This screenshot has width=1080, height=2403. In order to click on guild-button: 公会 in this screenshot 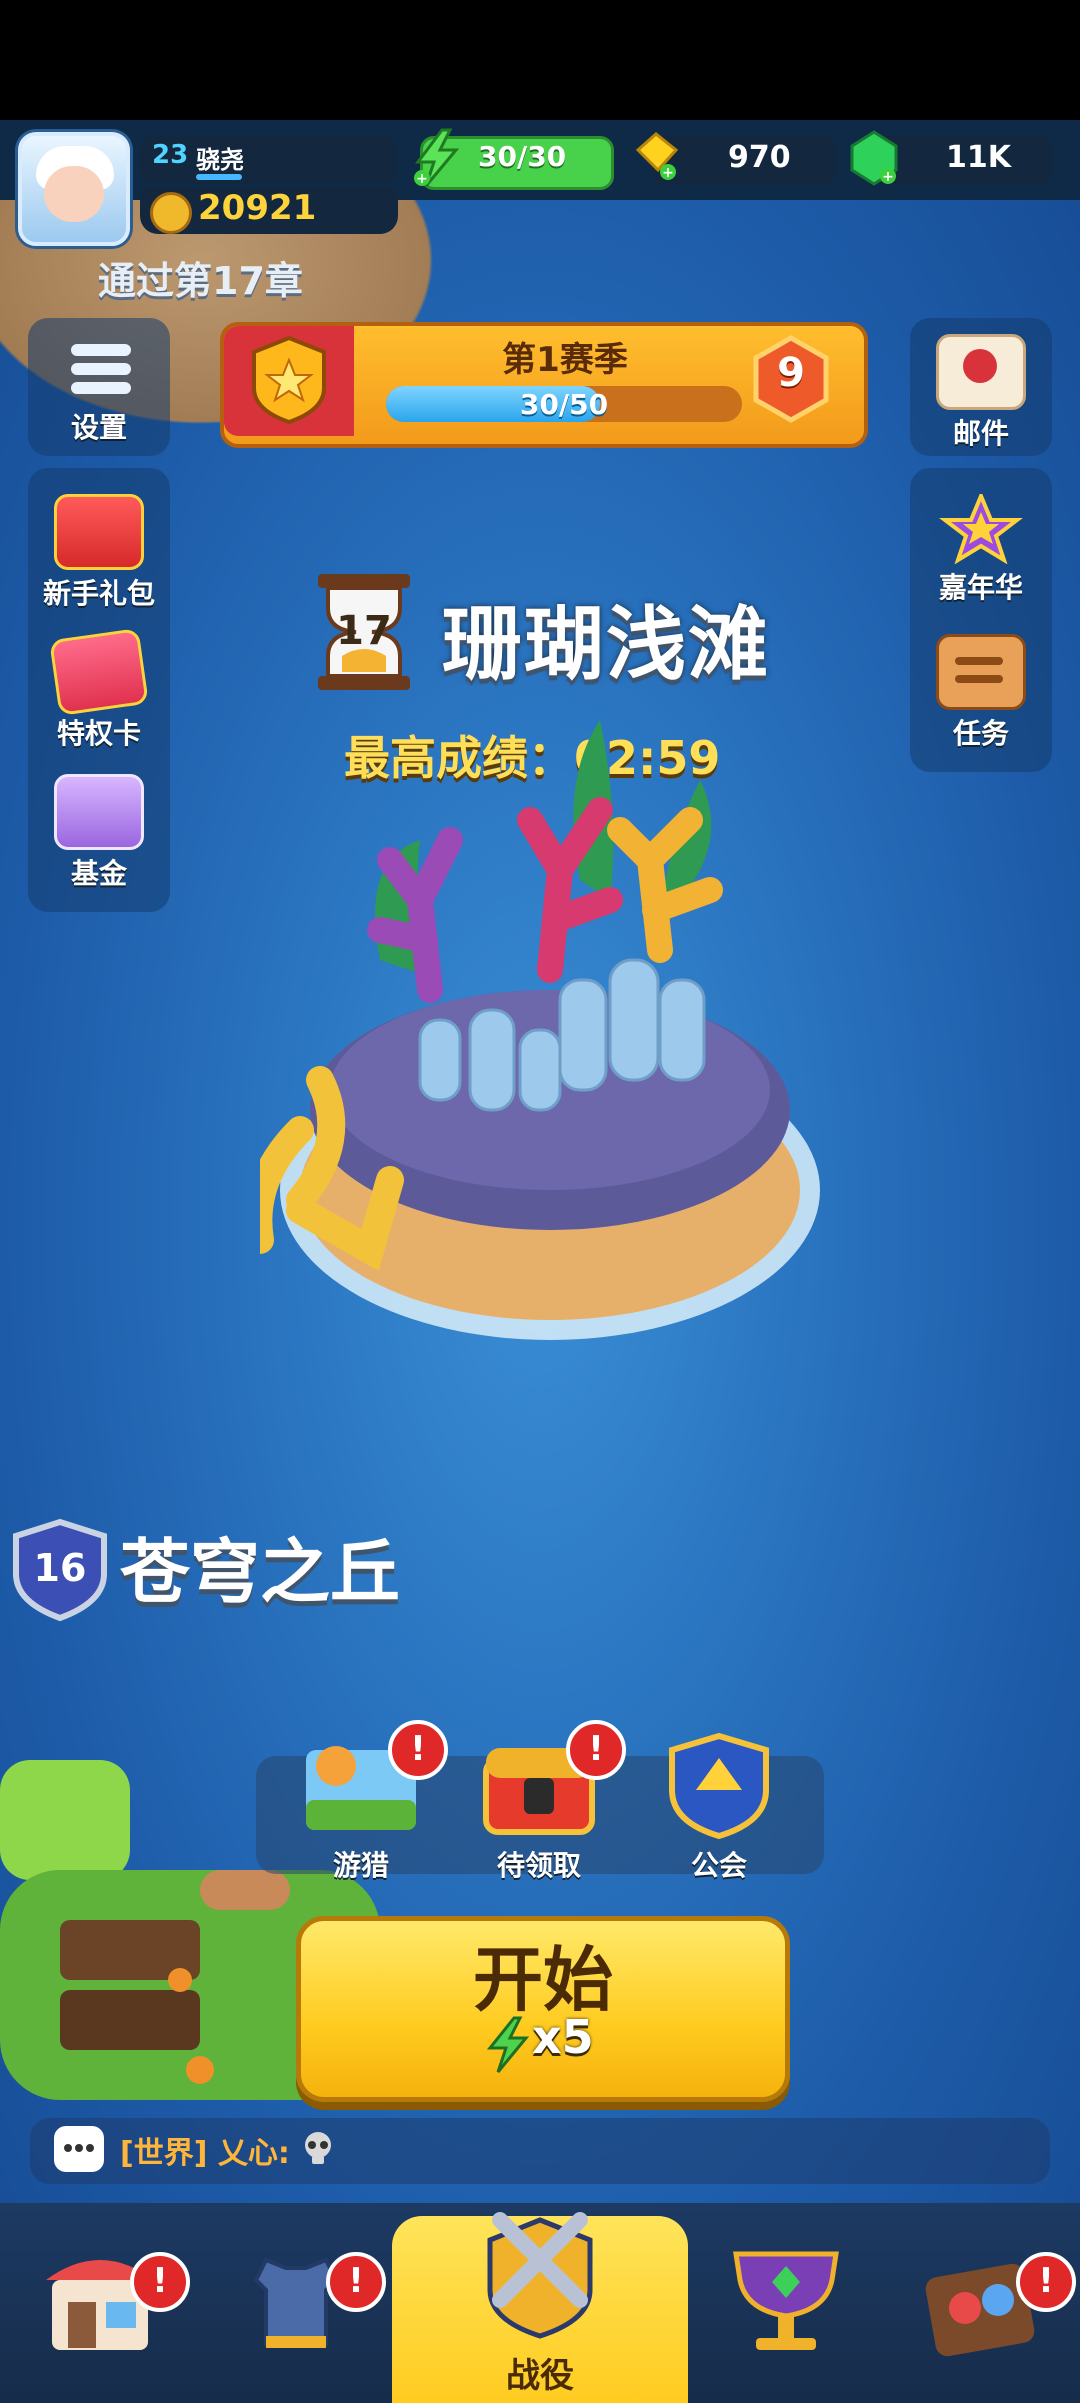, I will do `click(719, 1806)`.